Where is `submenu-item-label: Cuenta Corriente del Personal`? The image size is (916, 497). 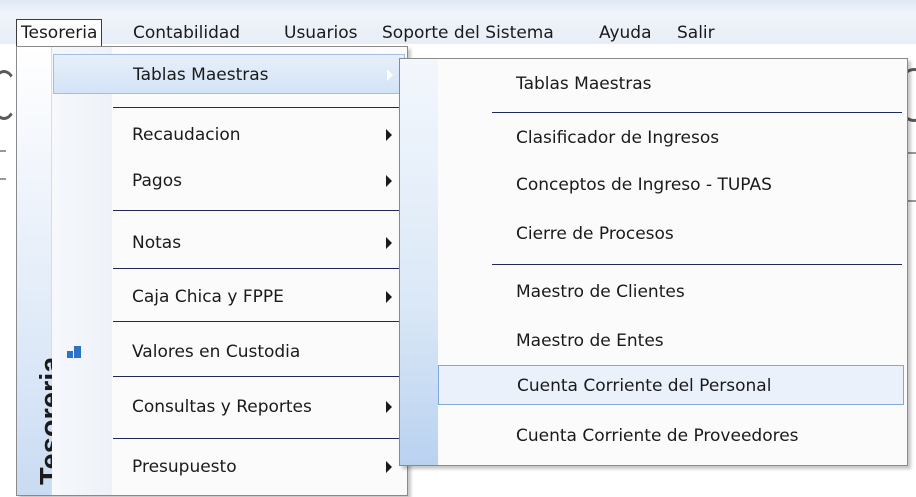
submenu-item-label: Cuenta Corriente del Personal is located at coordinates (644, 386).